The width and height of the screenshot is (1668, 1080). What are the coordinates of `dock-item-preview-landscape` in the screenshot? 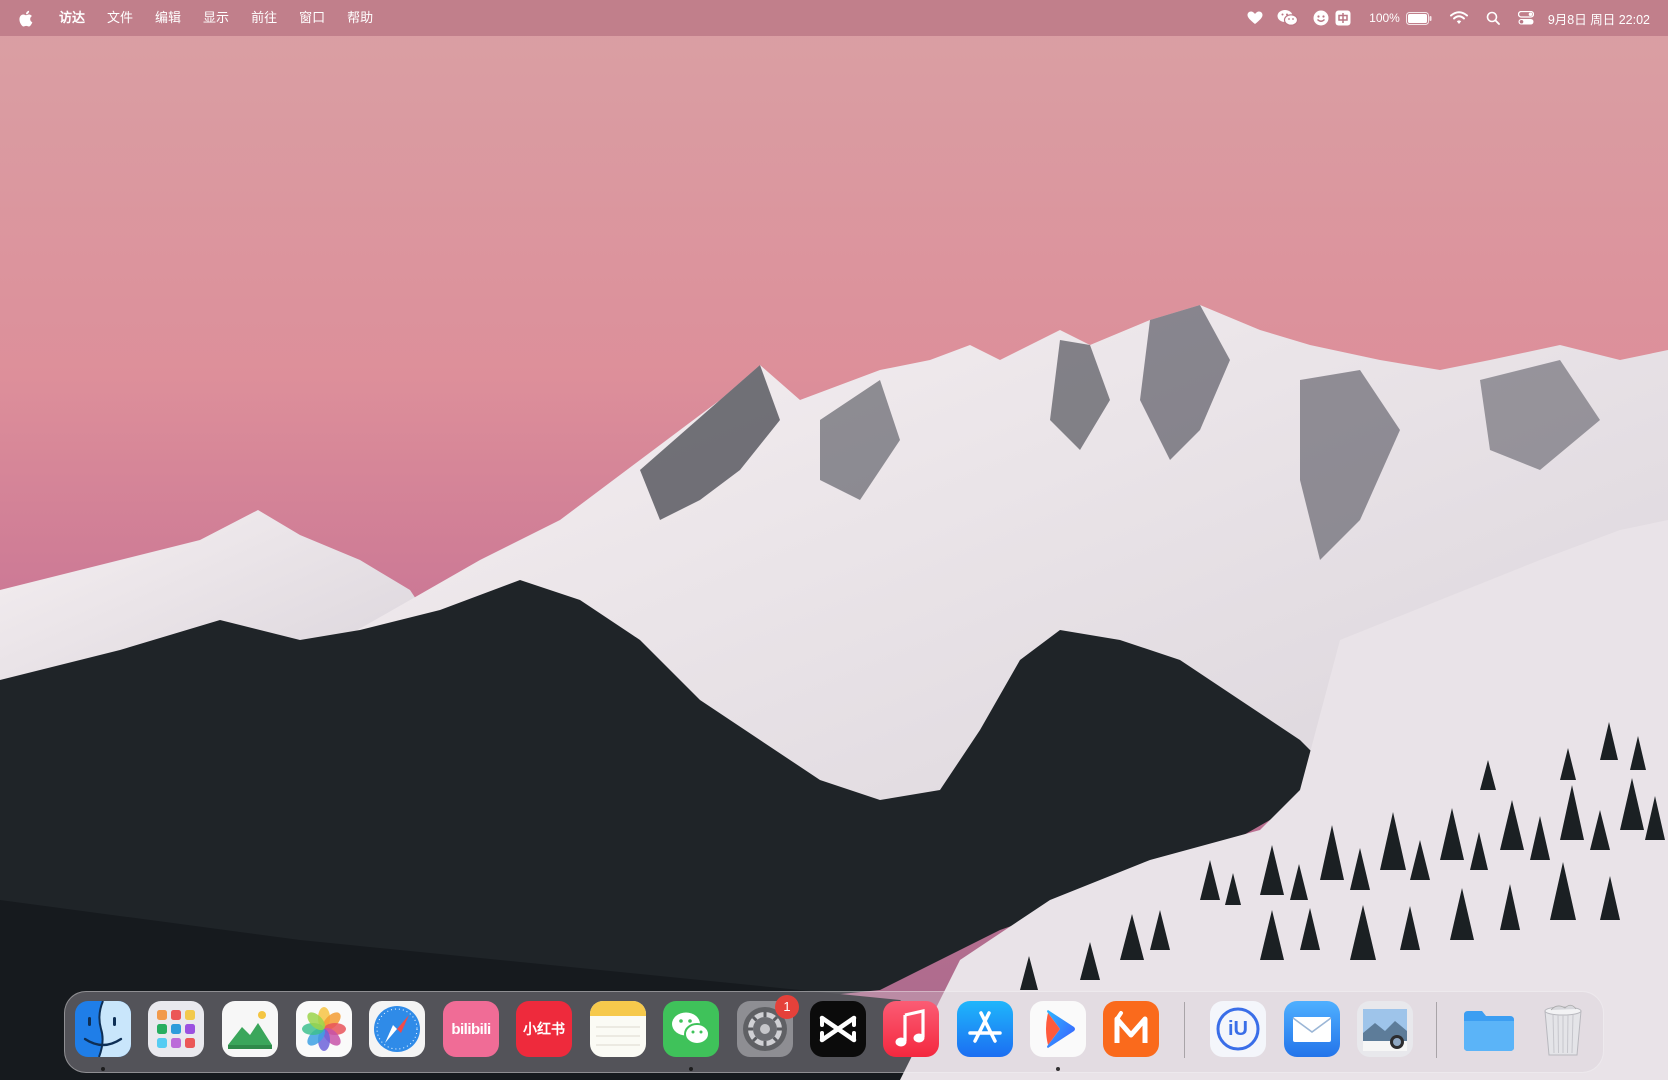 It's located at (250, 1029).